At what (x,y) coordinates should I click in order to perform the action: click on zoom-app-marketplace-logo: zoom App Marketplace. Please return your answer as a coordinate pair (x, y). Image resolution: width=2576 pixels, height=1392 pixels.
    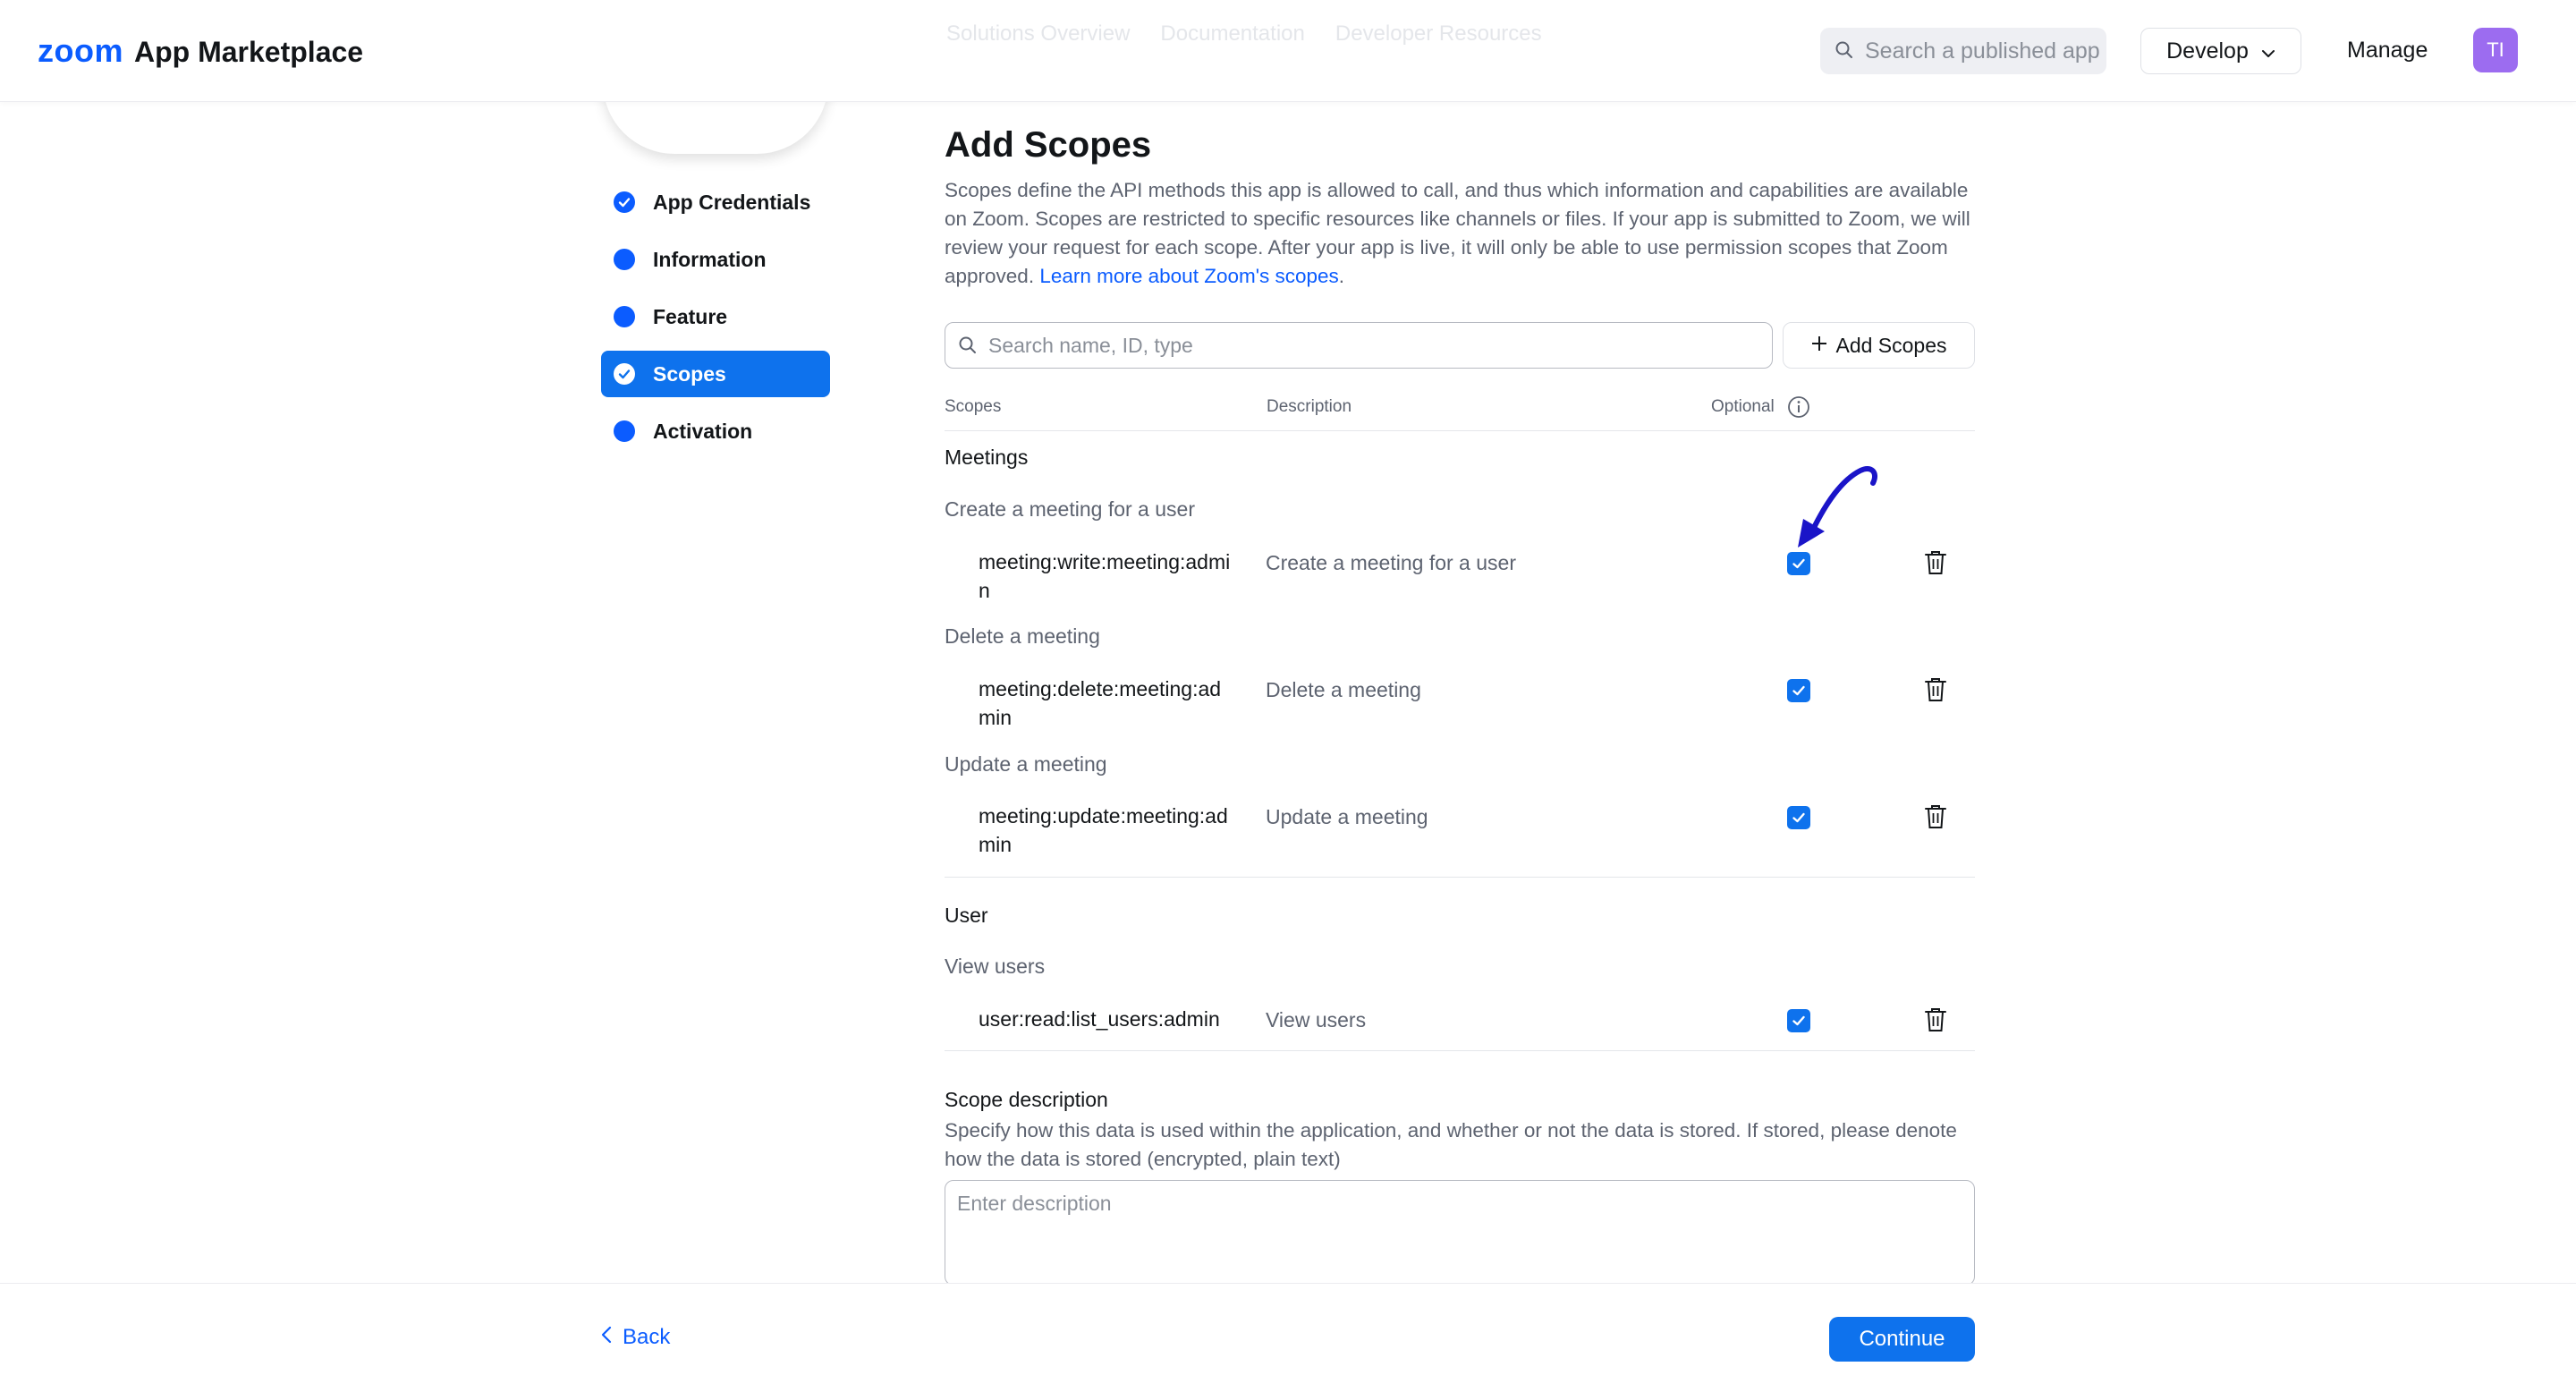
    Looking at the image, I should click on (200, 51).